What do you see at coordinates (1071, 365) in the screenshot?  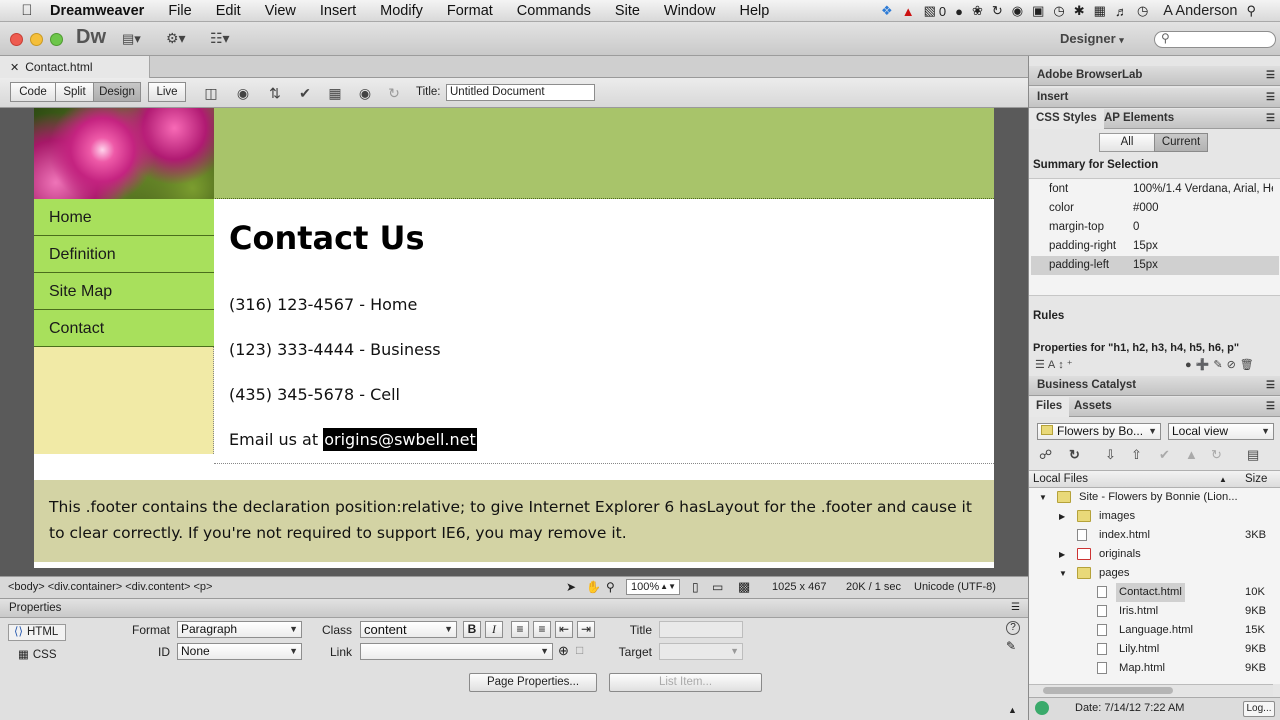 I see `set-props-icon: ⁺` at bounding box center [1071, 365].